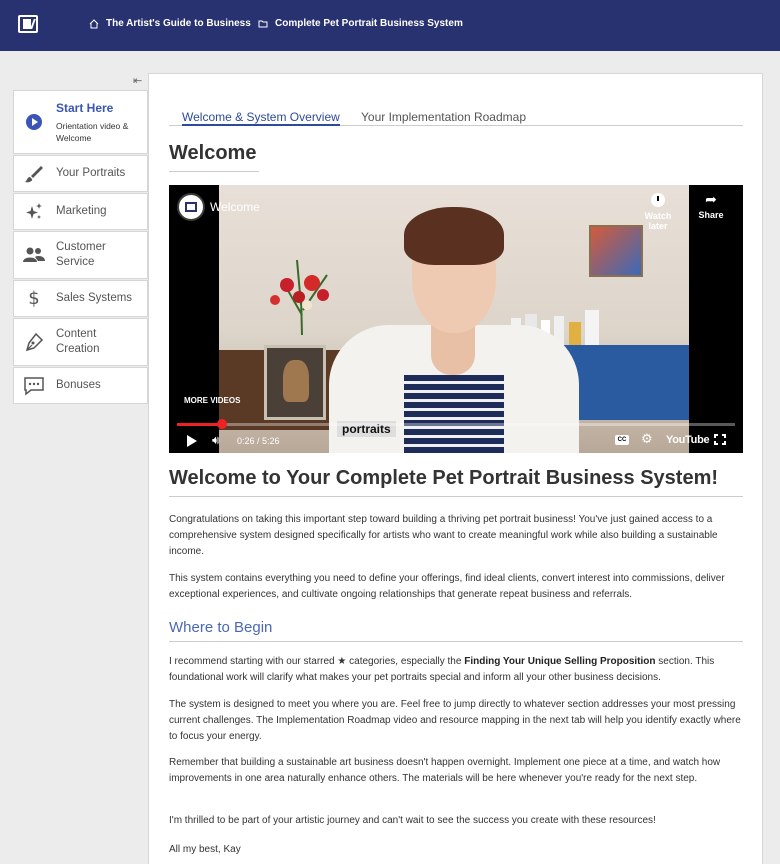 This screenshot has width=780, height=864. I want to click on settings-gear-icon: ⚙, so click(647, 439).